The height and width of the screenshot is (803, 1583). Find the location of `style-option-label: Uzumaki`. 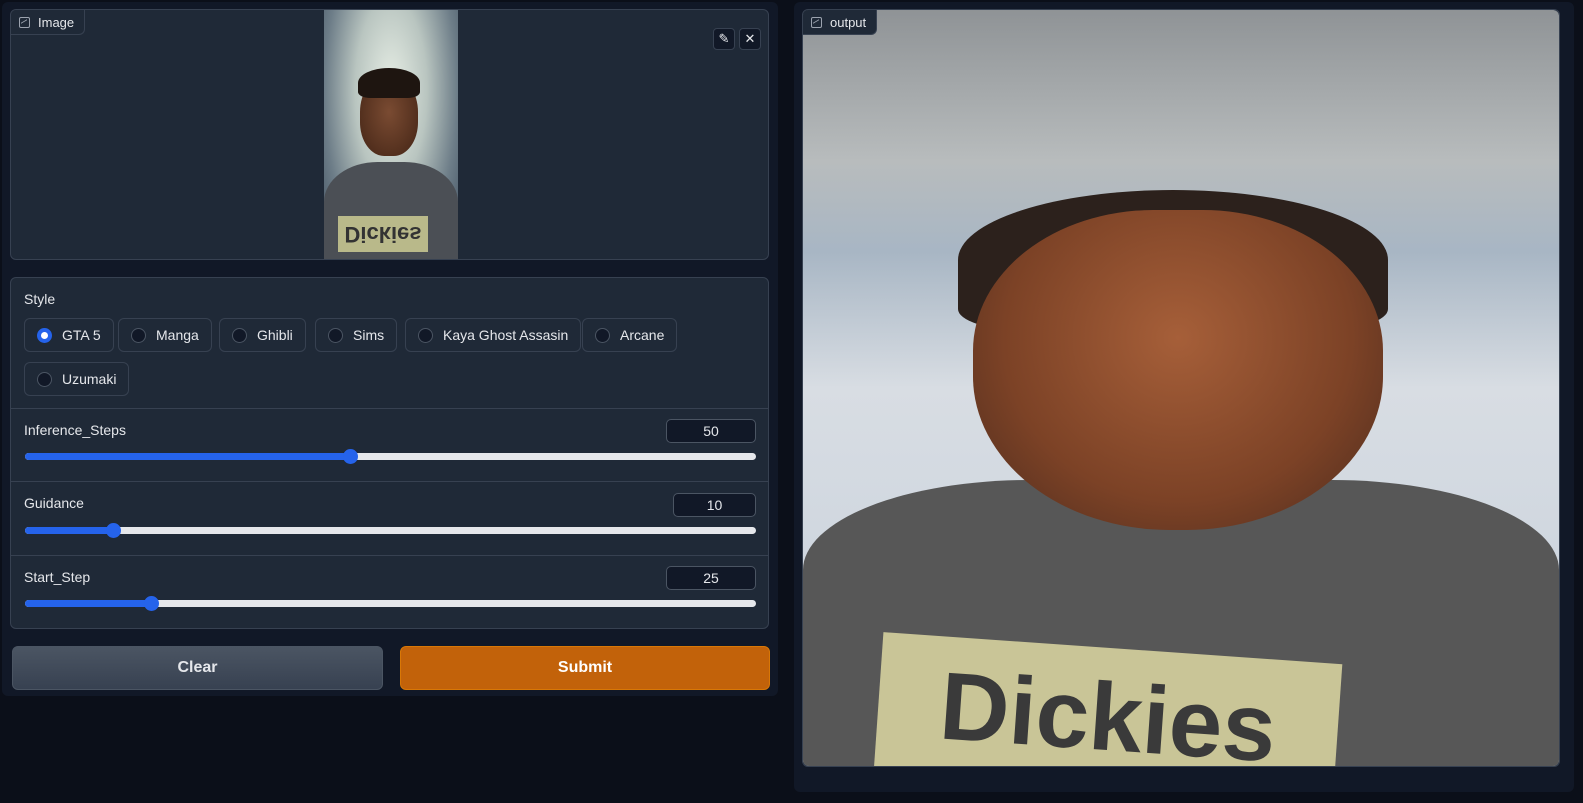

style-option-label: Uzumaki is located at coordinates (89, 379).